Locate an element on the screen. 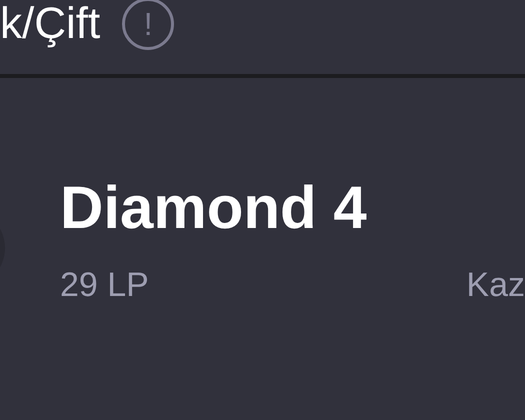 The height and width of the screenshot is (420, 525). league-points: 29 LP is located at coordinates (104, 285).